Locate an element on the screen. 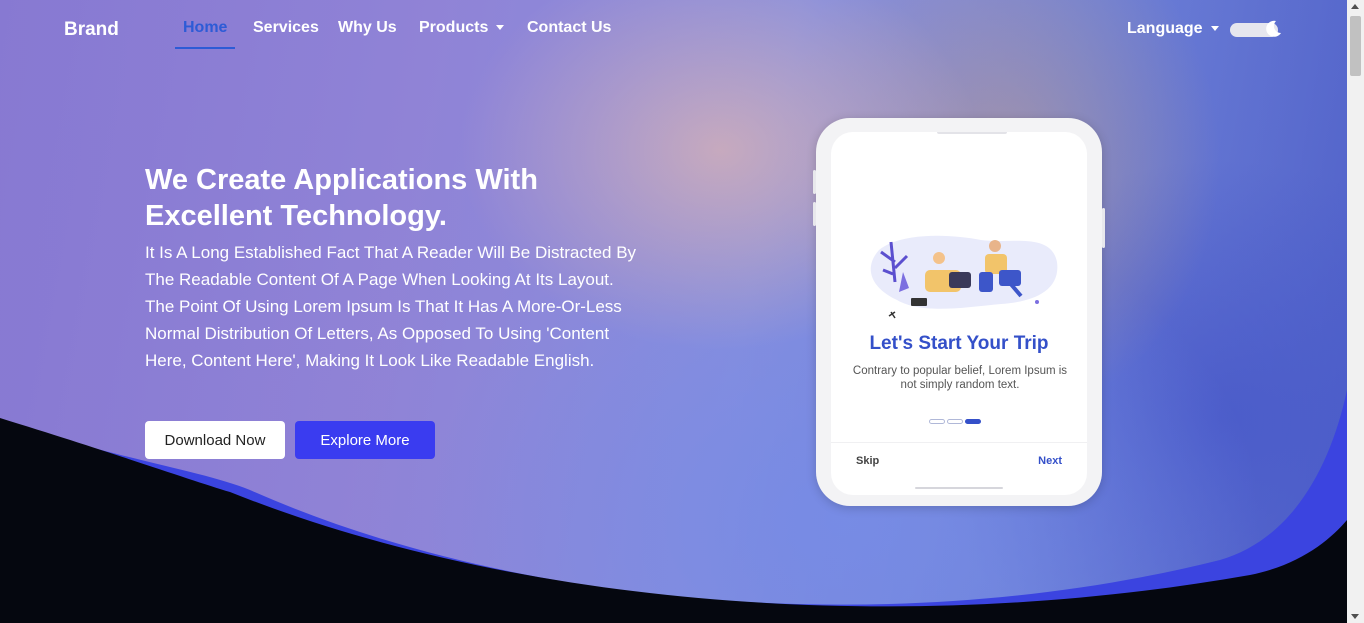 The image size is (1364, 623). nav-products-label: Products is located at coordinates (454, 27).